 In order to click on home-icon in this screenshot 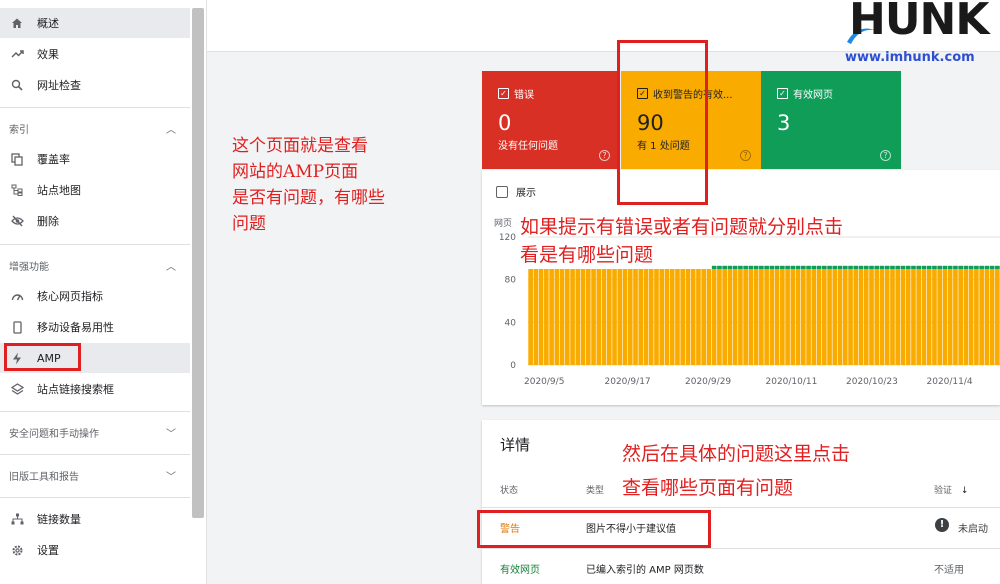, I will do `click(17, 23)`.